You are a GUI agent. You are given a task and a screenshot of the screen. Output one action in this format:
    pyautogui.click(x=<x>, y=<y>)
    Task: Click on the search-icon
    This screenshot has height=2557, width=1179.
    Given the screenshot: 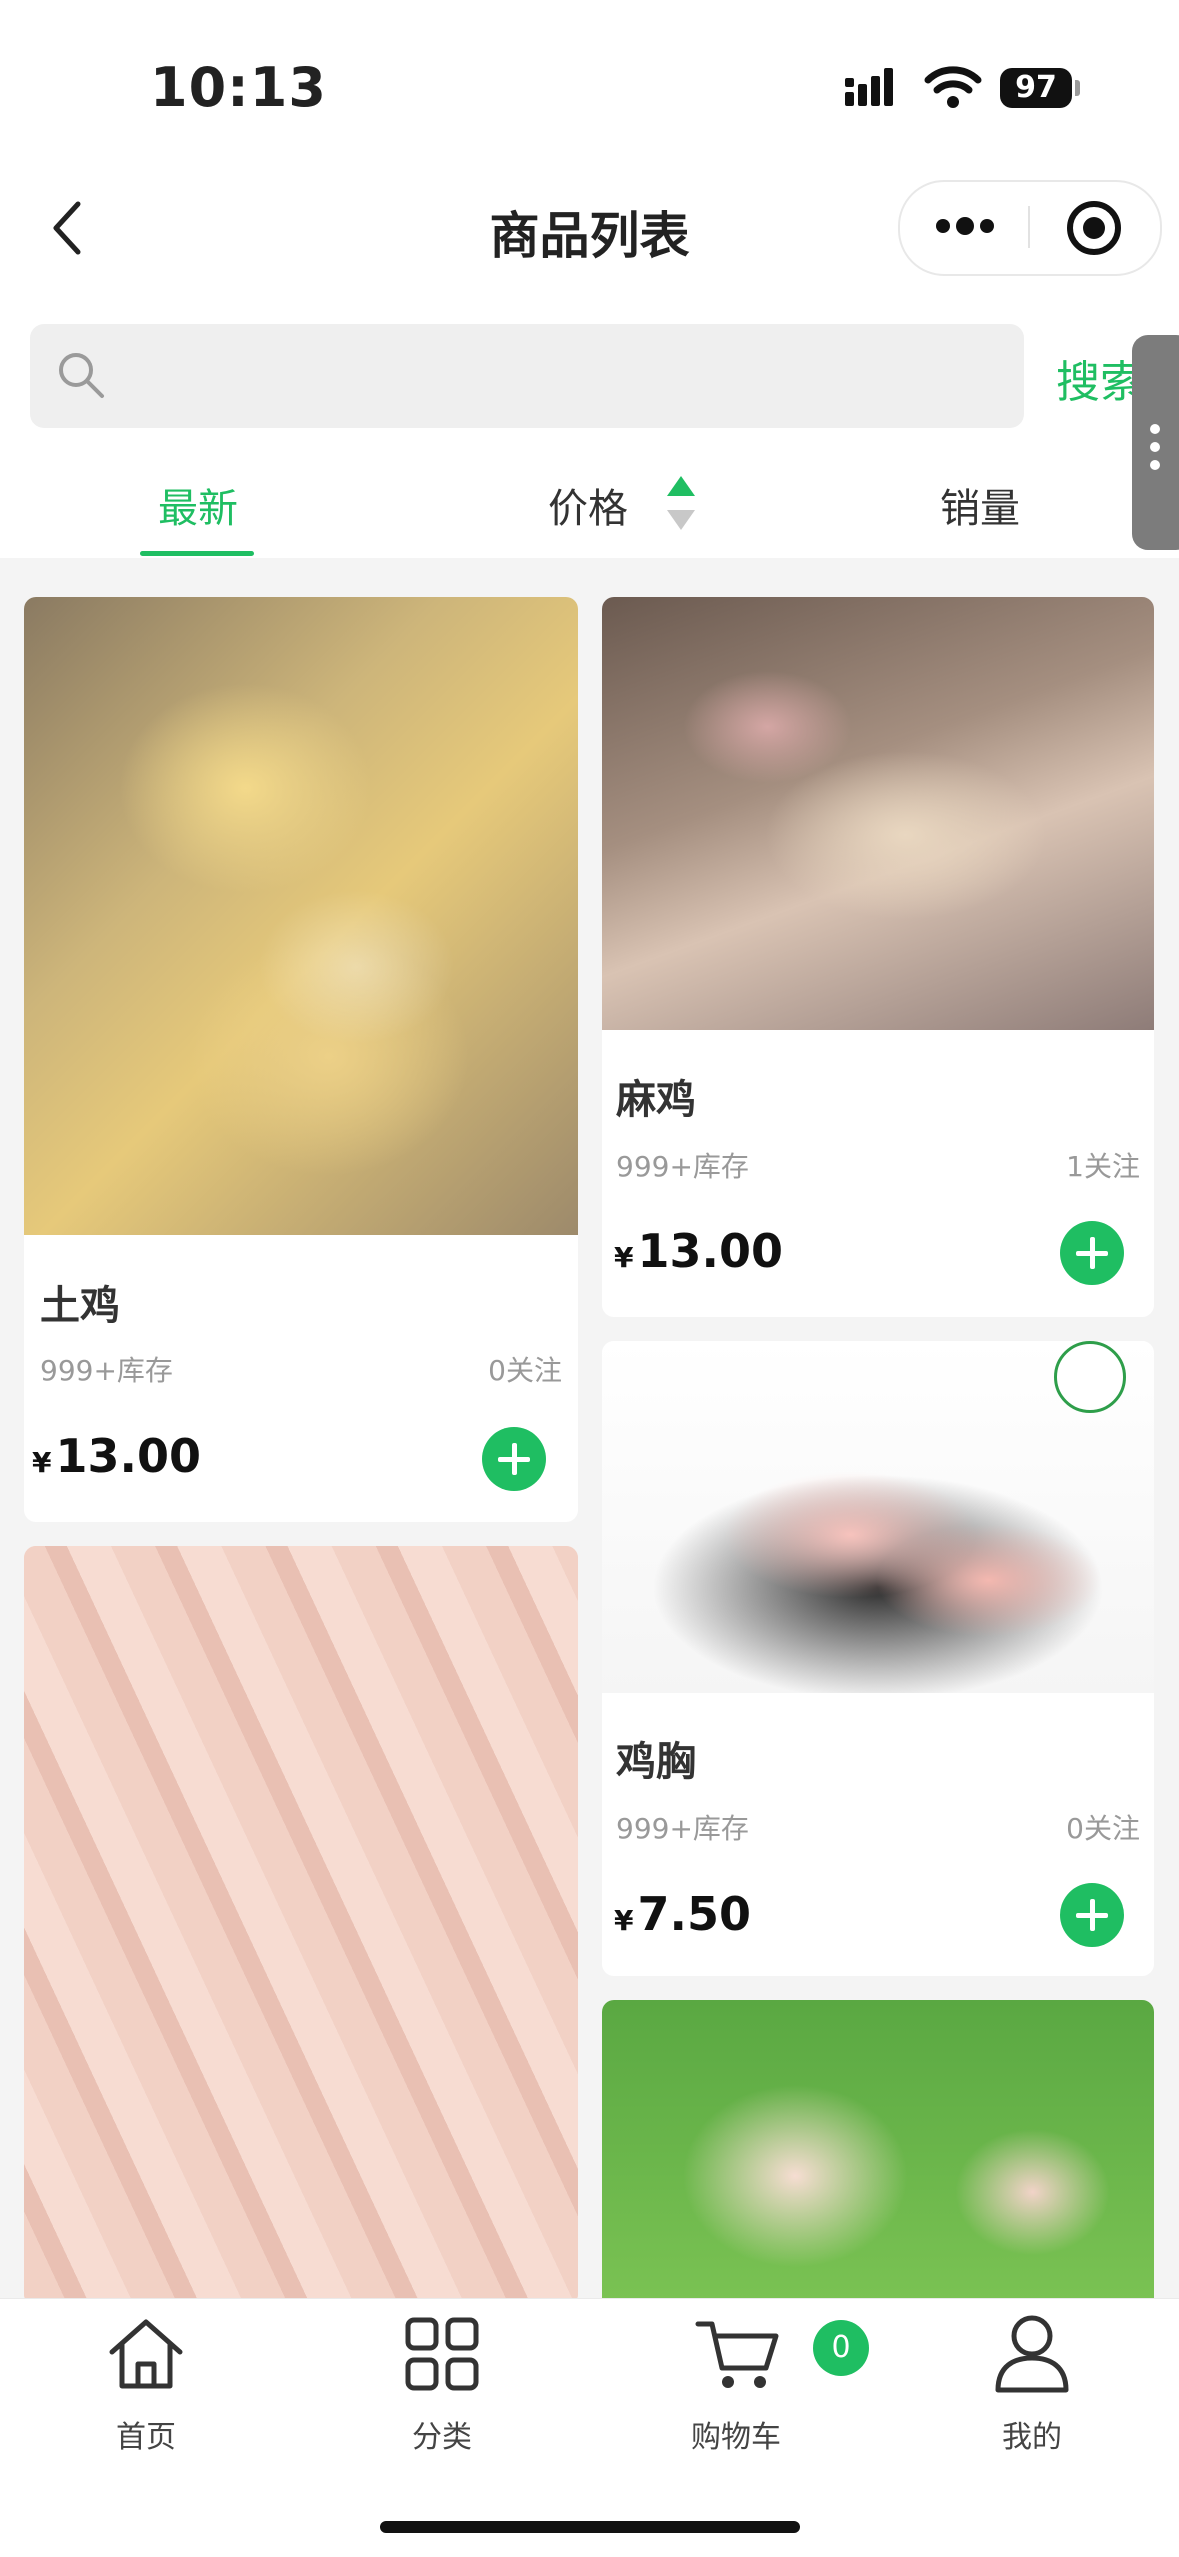 What is the action you would take?
    pyautogui.click(x=81, y=375)
    